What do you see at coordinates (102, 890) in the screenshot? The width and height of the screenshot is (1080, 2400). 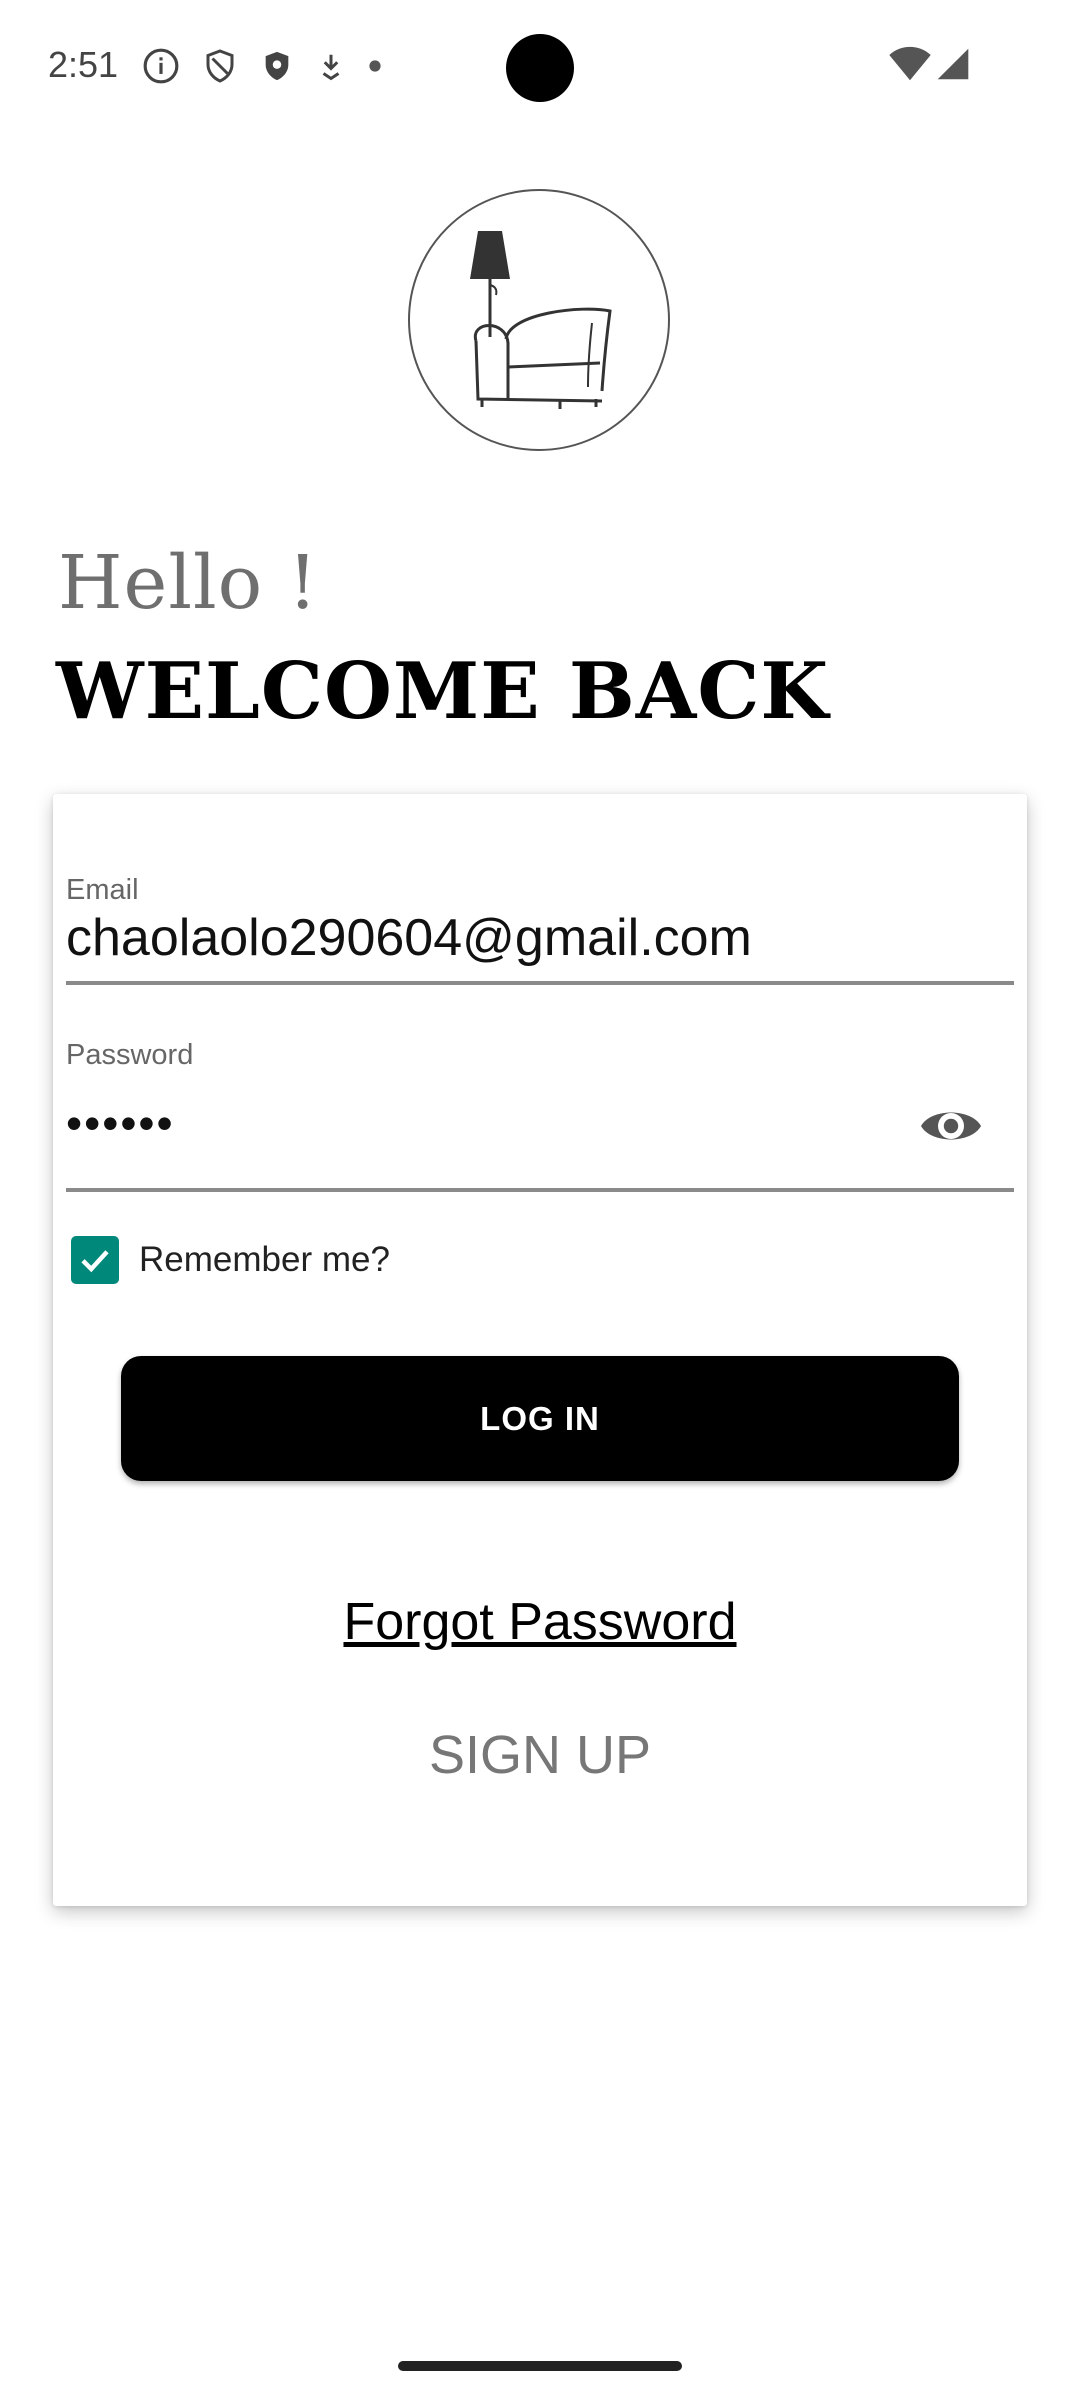 I see `email-label: Email` at bounding box center [102, 890].